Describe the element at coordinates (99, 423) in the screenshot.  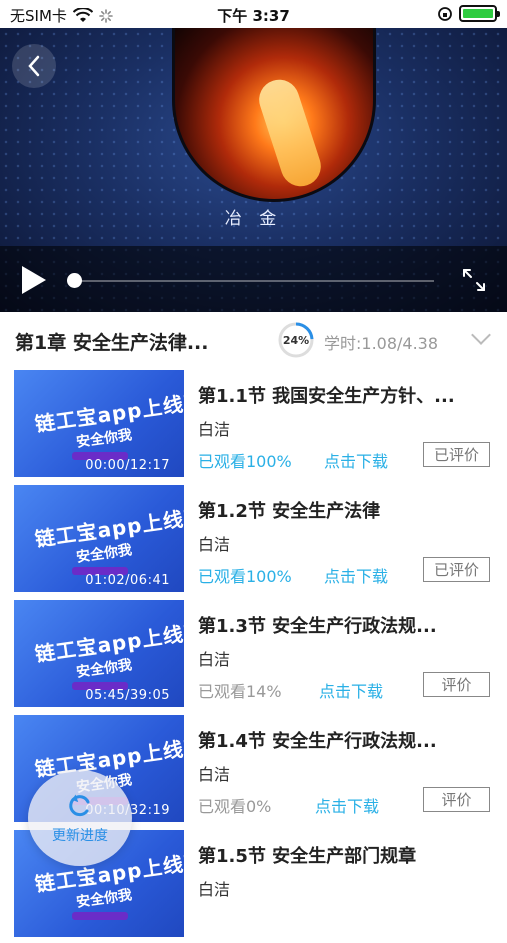
I see `lesson-thumbnail: 链工宝app上线啦! 安全你我 00:00/12:17` at that location.